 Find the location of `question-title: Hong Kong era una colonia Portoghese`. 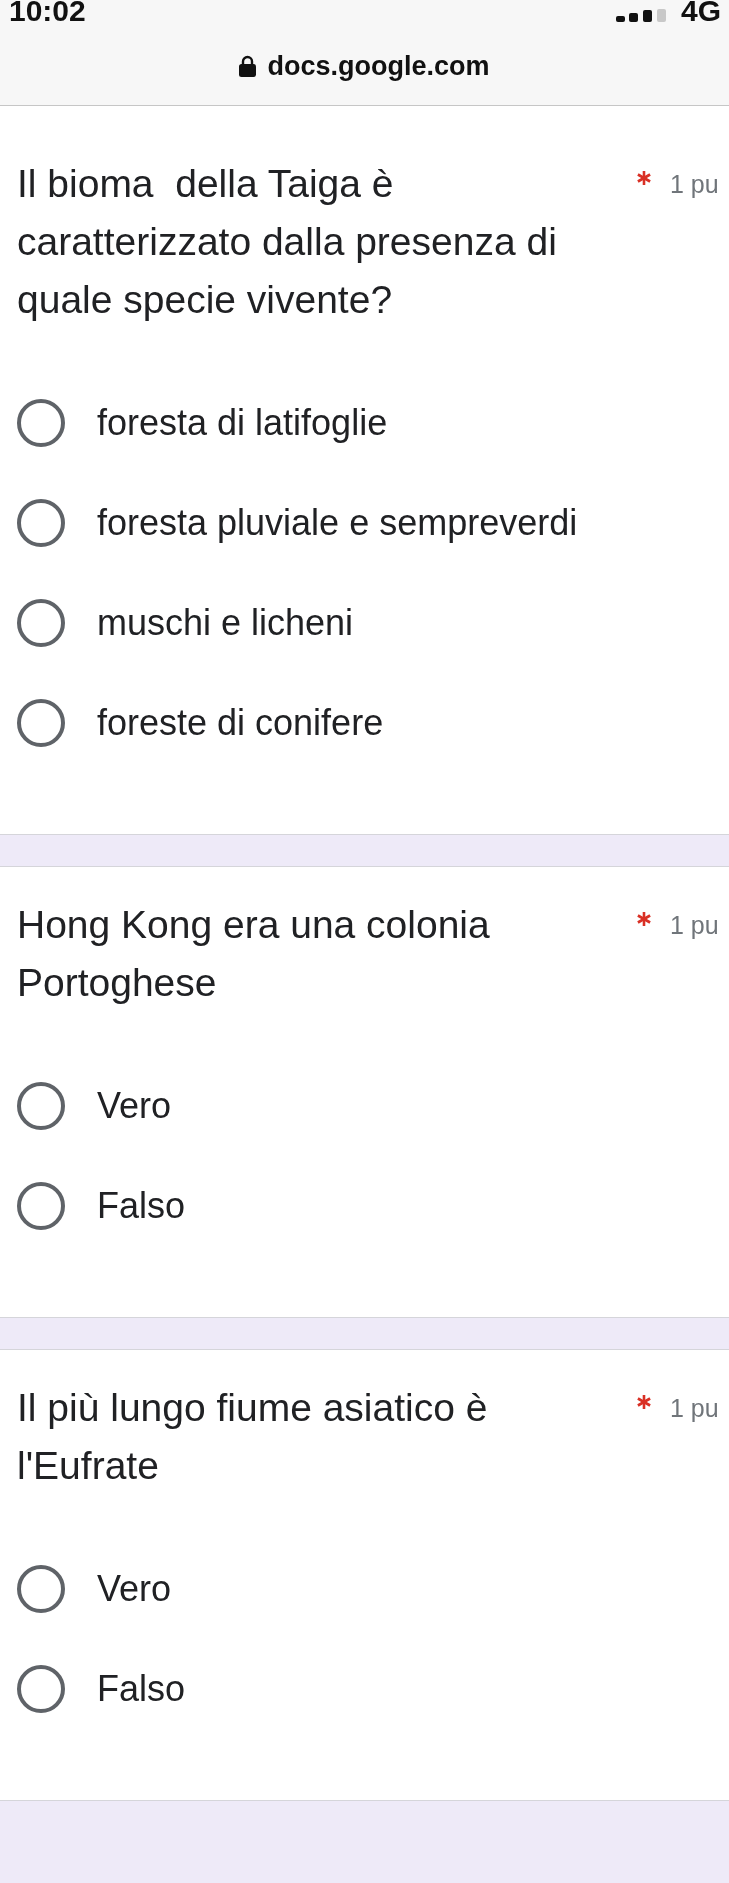

question-title: Hong Kong era una colonia Portoghese is located at coordinates (254, 954).